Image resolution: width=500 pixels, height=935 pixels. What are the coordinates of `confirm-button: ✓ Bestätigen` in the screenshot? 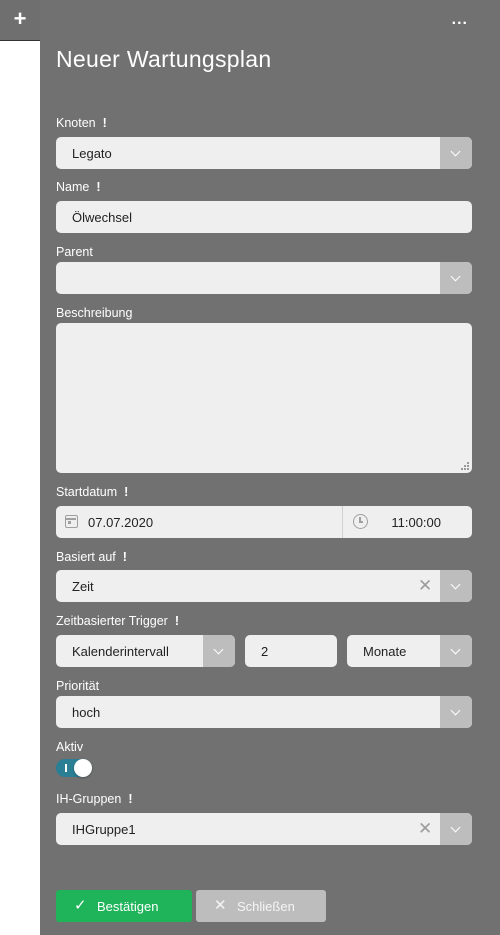 It's located at (124, 906).